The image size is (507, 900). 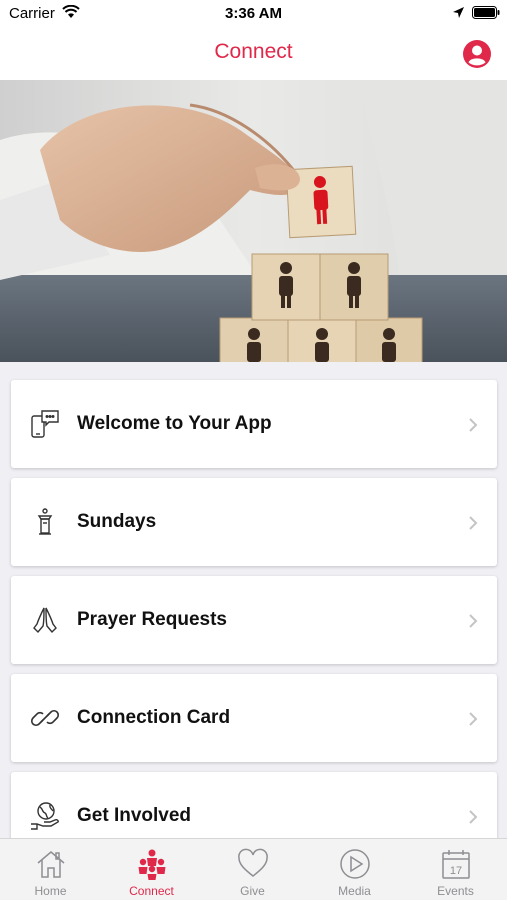 I want to click on tab-label: Events, so click(x=455, y=891).